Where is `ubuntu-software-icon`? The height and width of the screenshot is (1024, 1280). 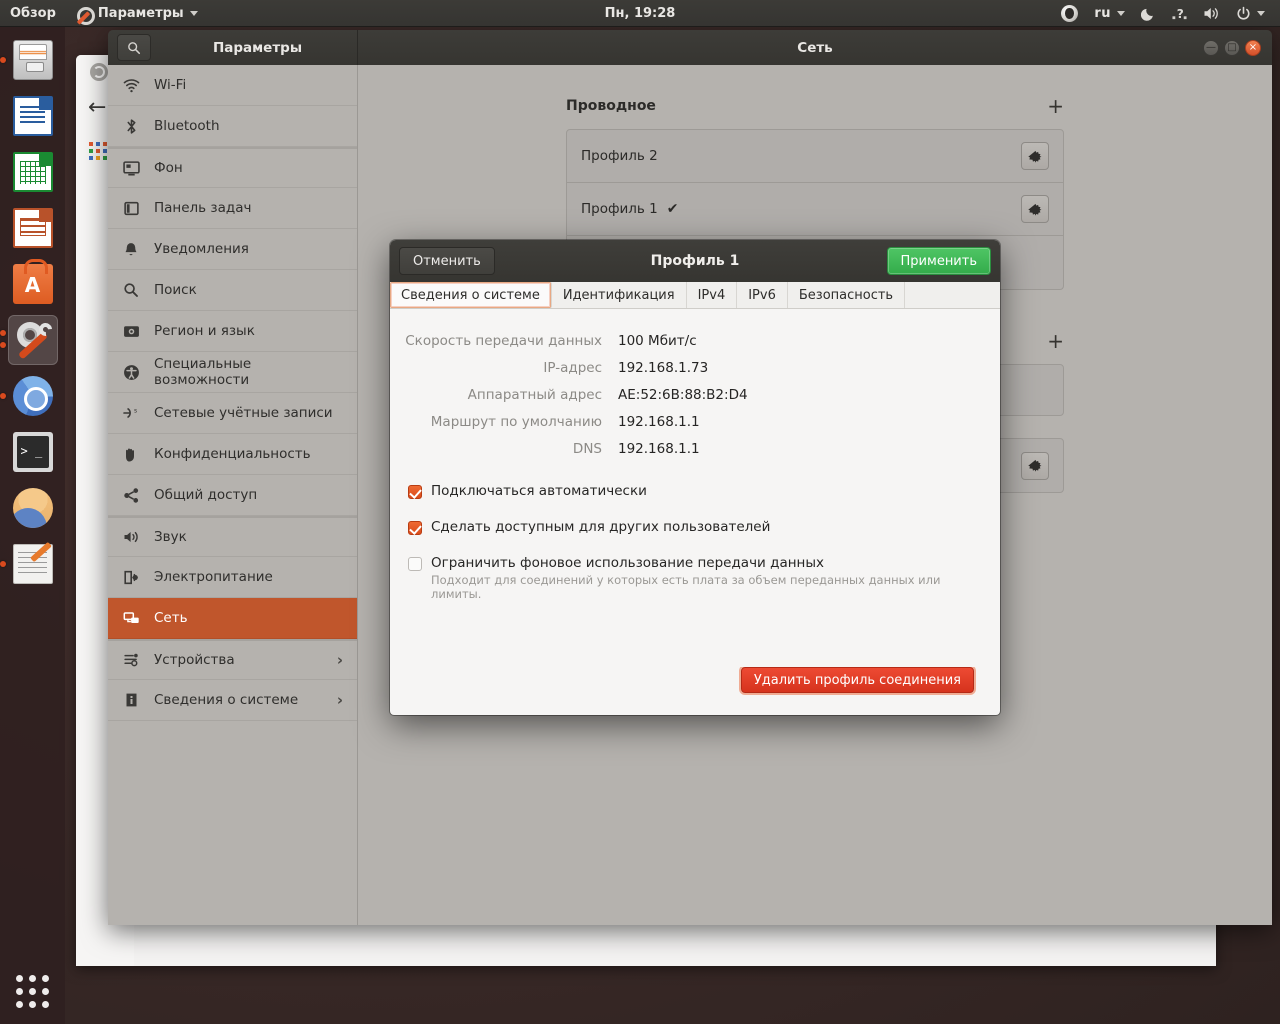
ubuntu-software-icon is located at coordinates (32, 281).